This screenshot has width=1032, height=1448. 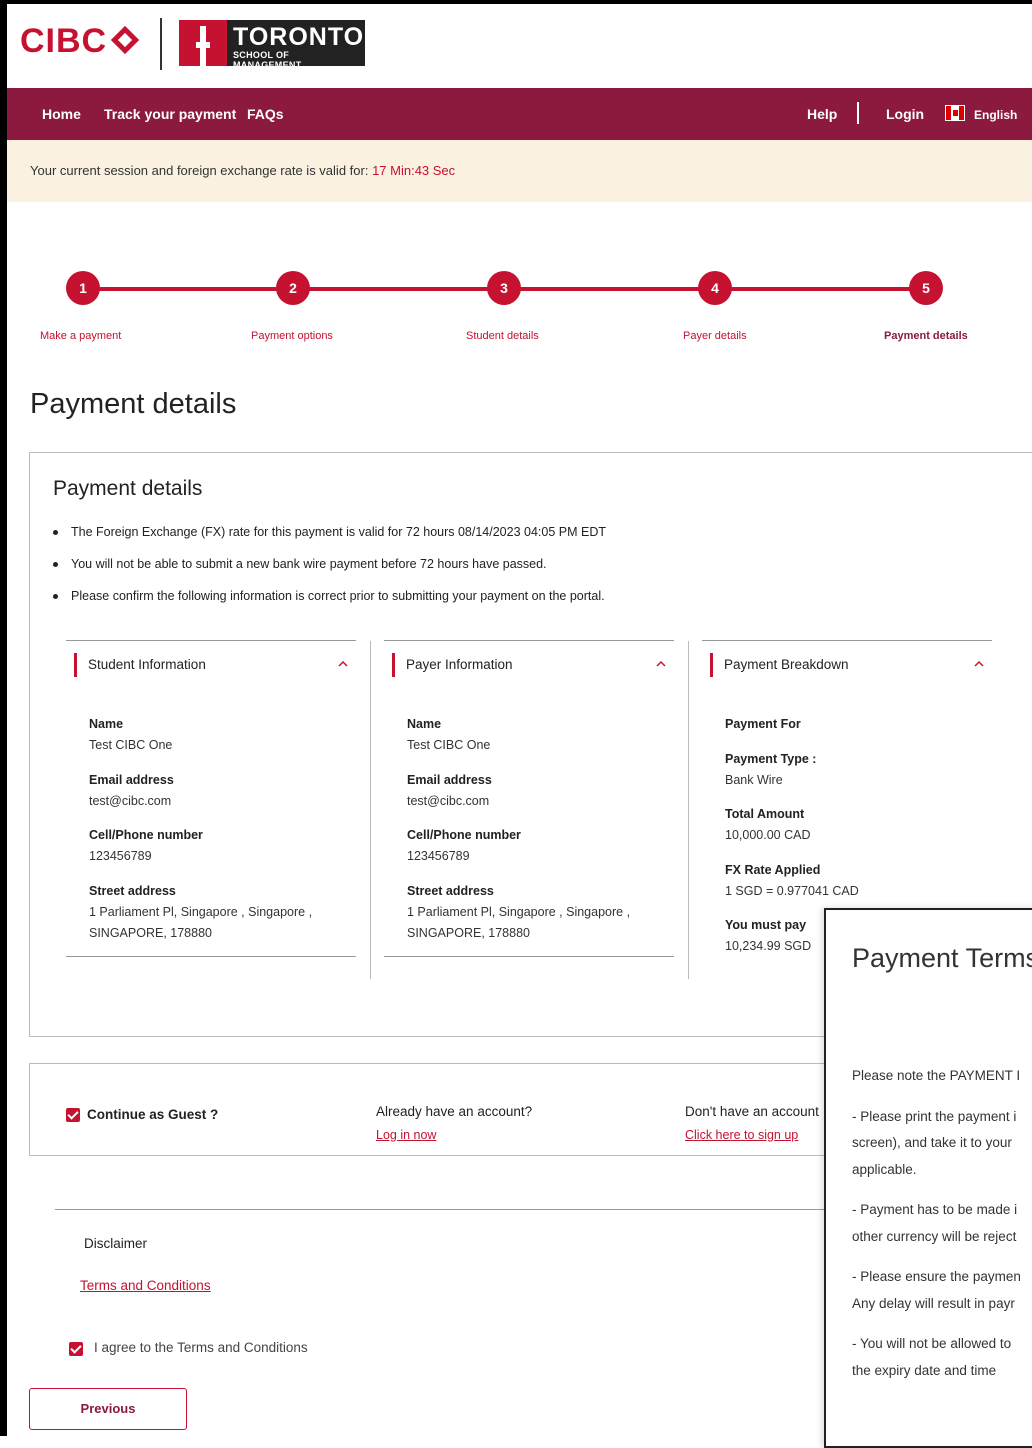 What do you see at coordinates (504, 288) in the screenshot?
I see `step-3-circle: 3` at bounding box center [504, 288].